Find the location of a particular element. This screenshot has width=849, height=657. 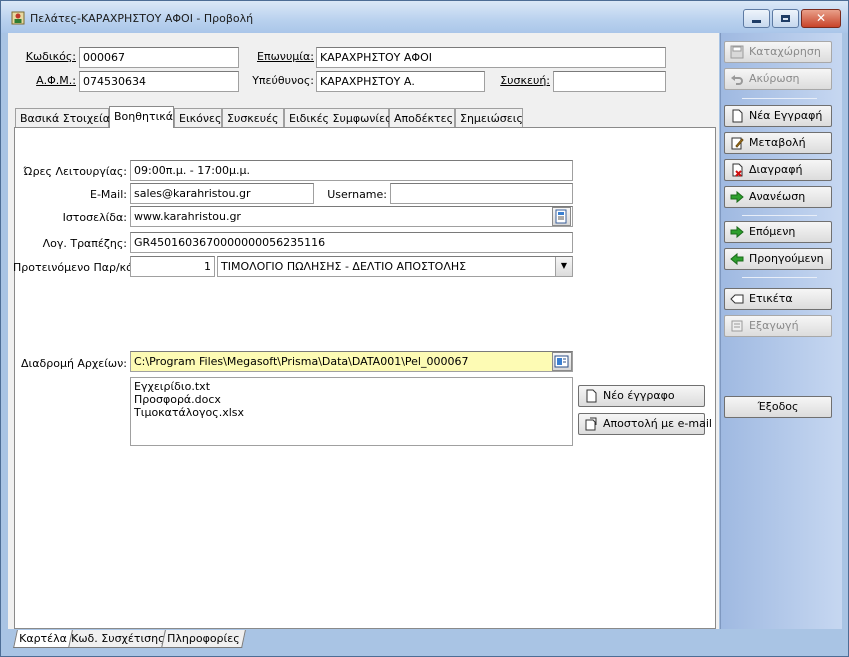

website-label: Ιστοσελίδα: is located at coordinates (94, 217).